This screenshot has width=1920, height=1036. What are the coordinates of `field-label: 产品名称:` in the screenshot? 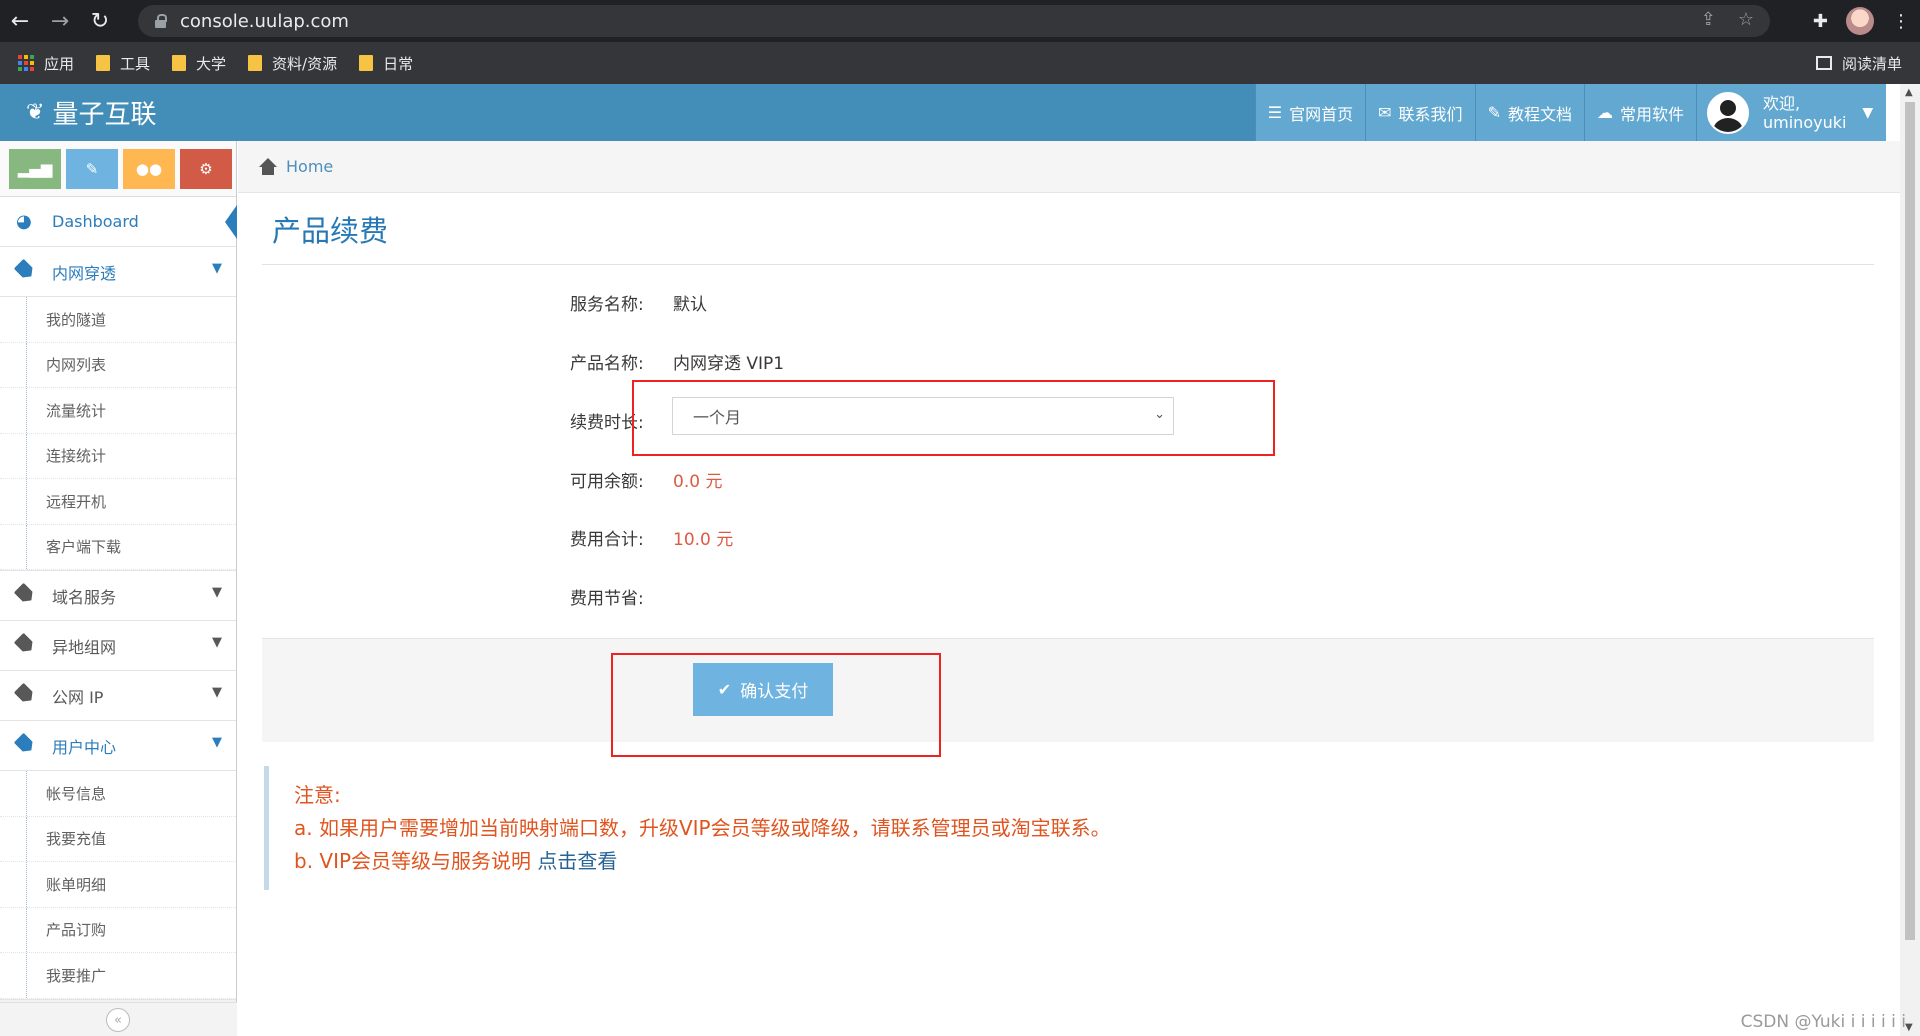 It's located at (607, 363).